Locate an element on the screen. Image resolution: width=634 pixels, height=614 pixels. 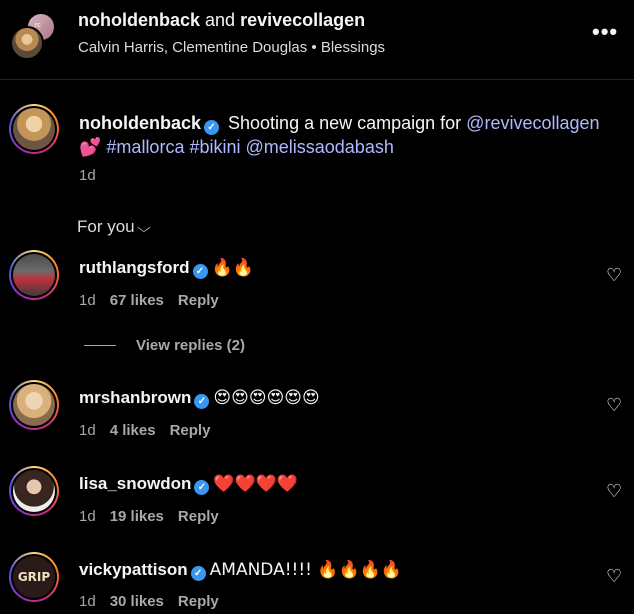
comment-likes: 67 likes is located at coordinates (137, 300).